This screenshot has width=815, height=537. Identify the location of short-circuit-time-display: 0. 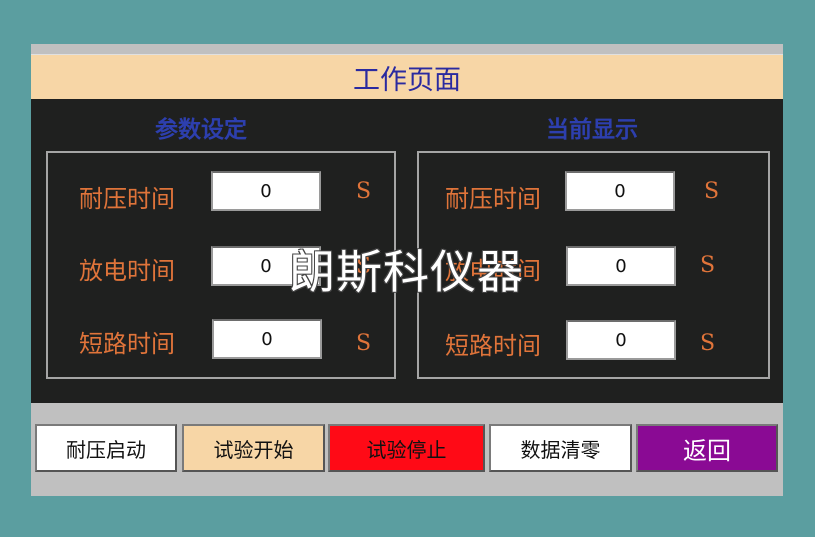
(621, 340).